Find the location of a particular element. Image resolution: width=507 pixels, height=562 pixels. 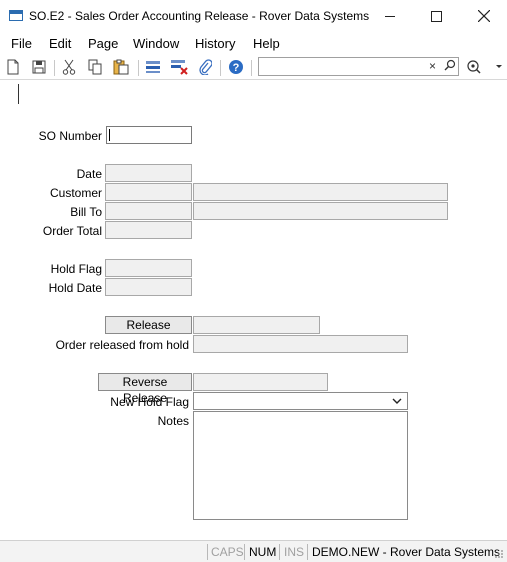

help-icon: ? is located at coordinates (236, 67).